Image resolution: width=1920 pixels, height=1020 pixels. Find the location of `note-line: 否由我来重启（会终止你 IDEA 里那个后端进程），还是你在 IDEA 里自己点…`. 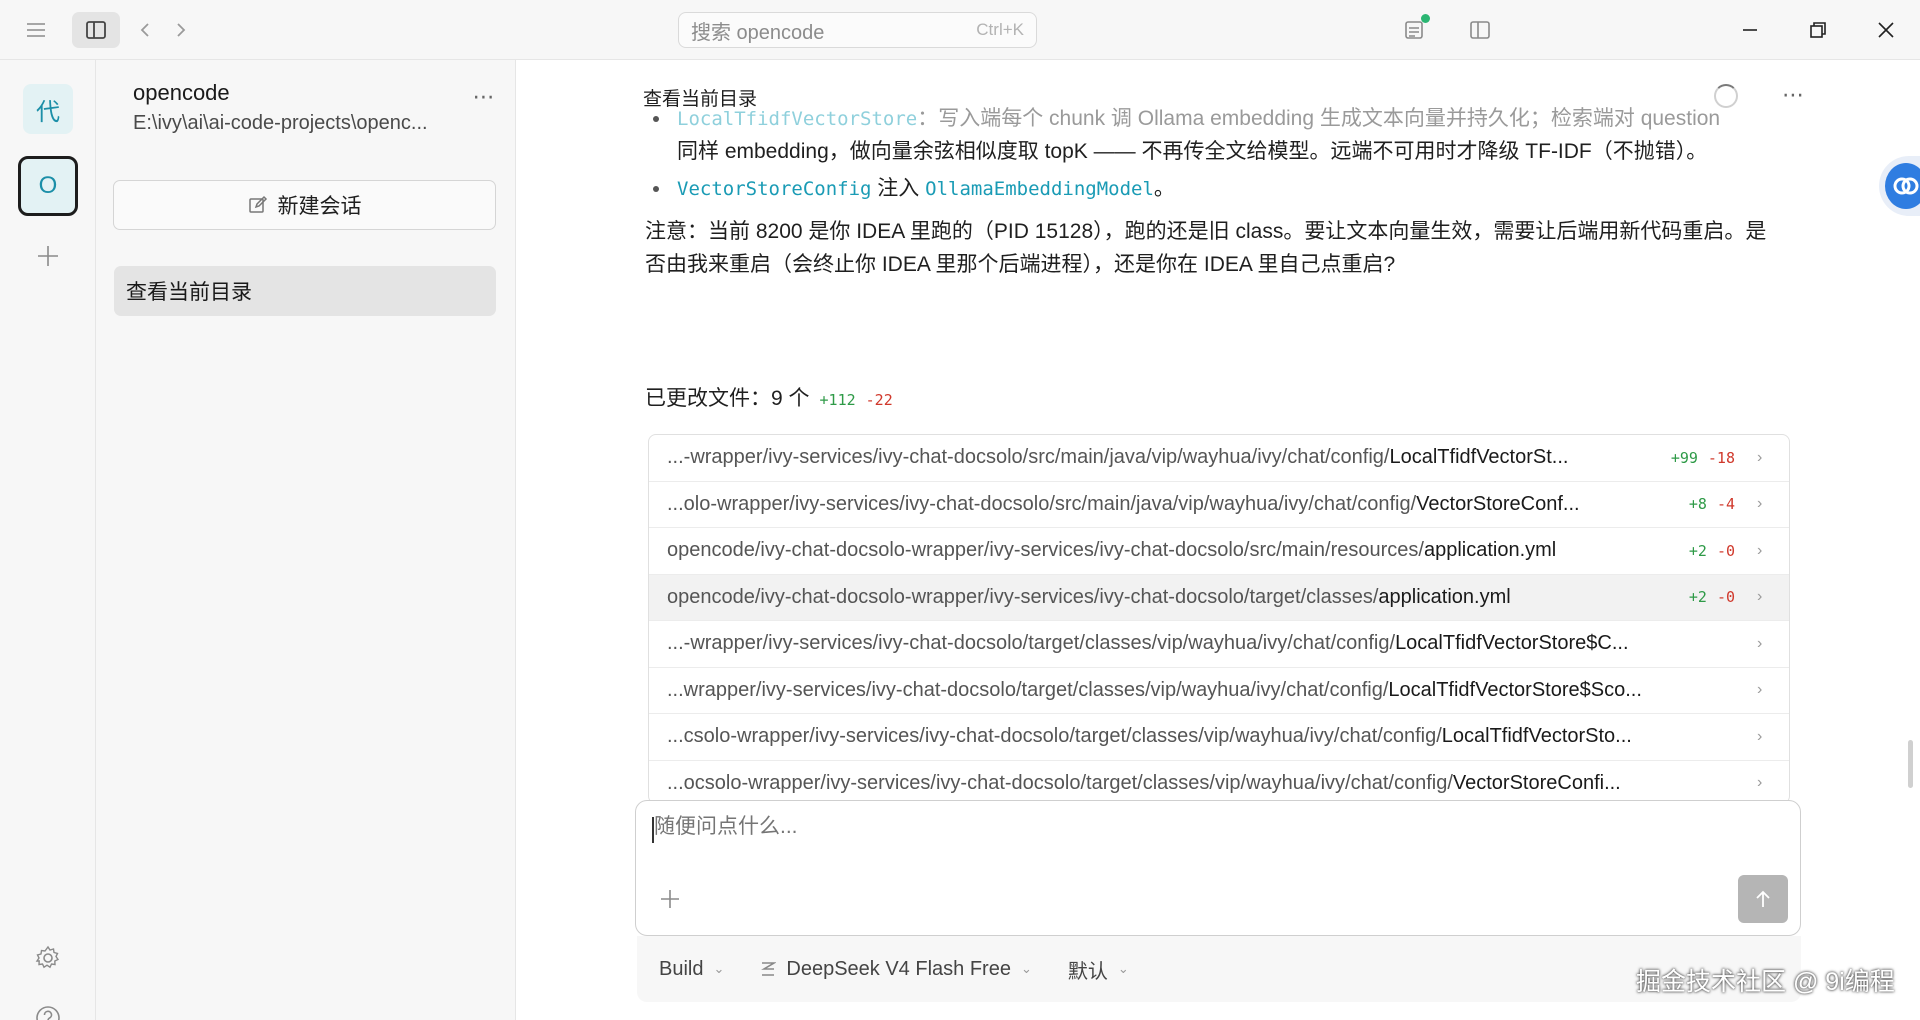

note-line: 否由我来重启（会终止你 IDEA 里那个后端进程），还是你在 IDEA 里自己点… is located at coordinates (1020, 264).